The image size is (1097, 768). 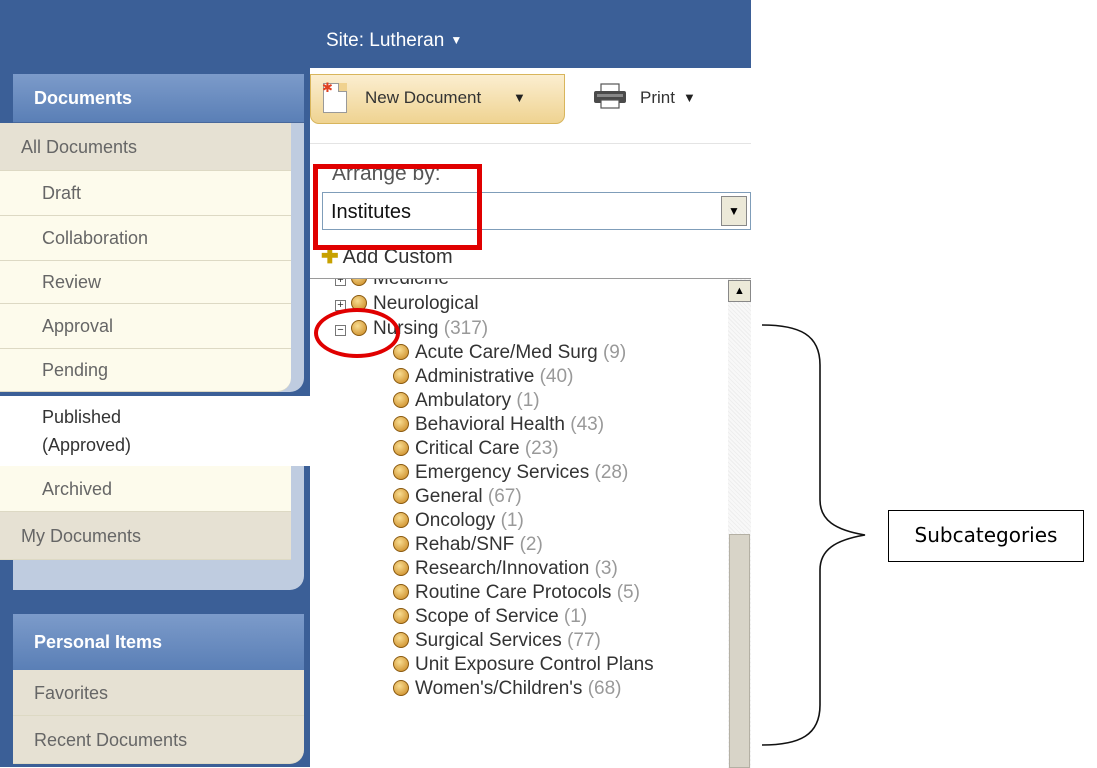 I want to click on printer-icon, so click(x=610, y=96).